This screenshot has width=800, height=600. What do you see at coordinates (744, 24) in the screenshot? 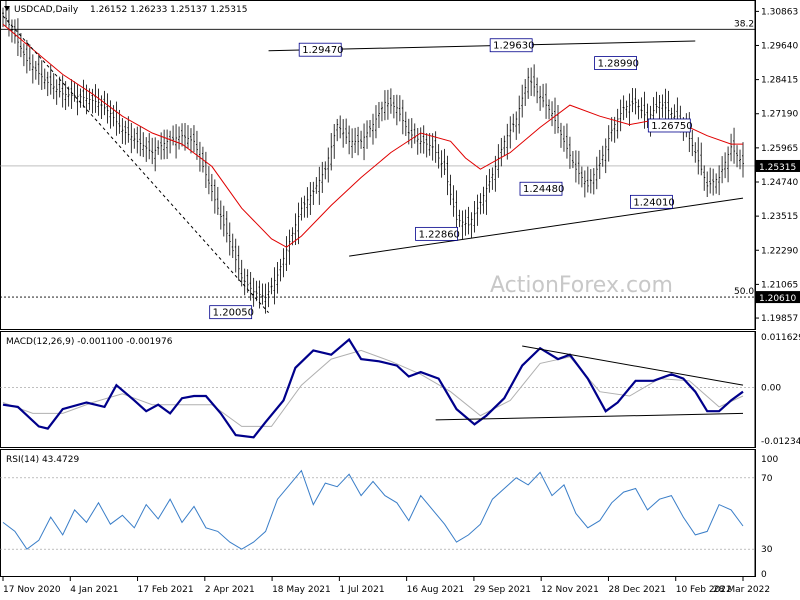
I see `fib-38-label: 38.2` at bounding box center [744, 24].